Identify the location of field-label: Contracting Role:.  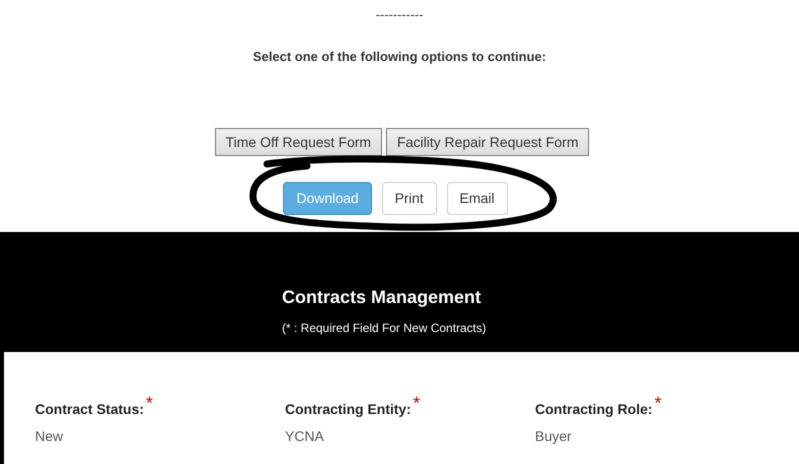
(593, 409).